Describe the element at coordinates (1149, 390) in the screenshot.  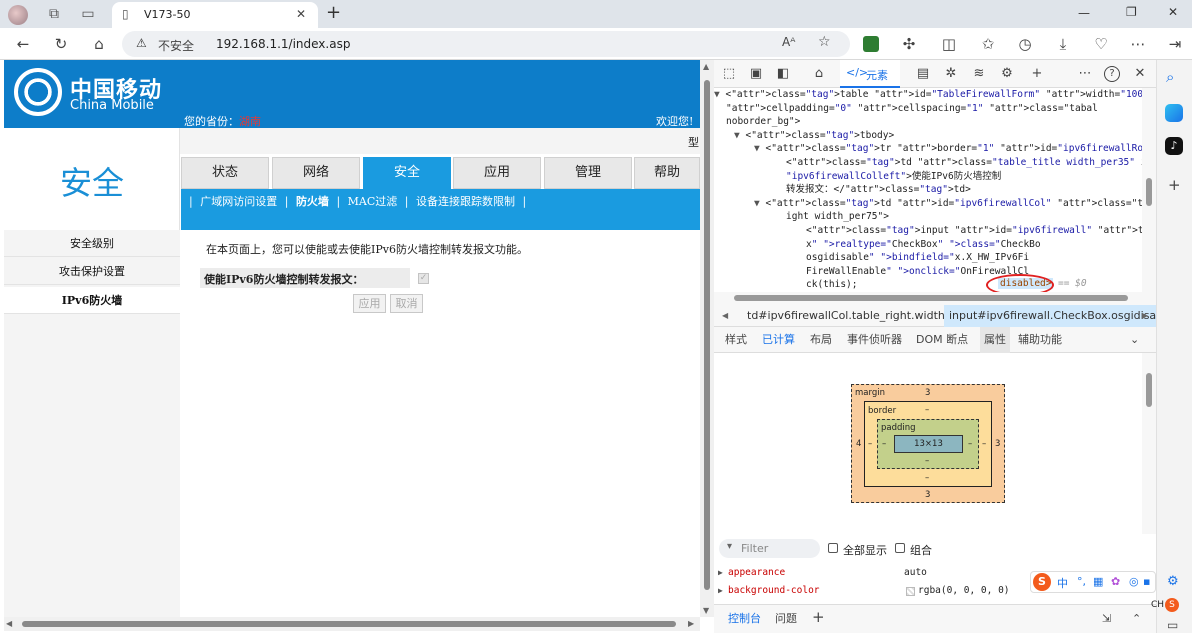
I see `computed-vscroll-thumb` at that location.